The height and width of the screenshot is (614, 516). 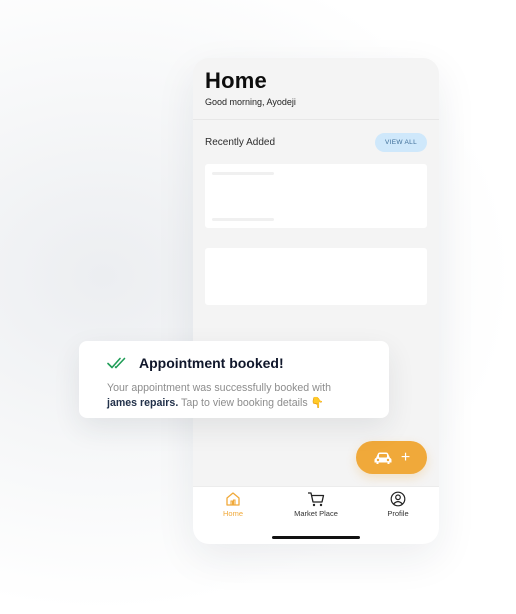 What do you see at coordinates (316, 89) in the screenshot?
I see `home-header: Home Good morning, Ayodeji` at bounding box center [316, 89].